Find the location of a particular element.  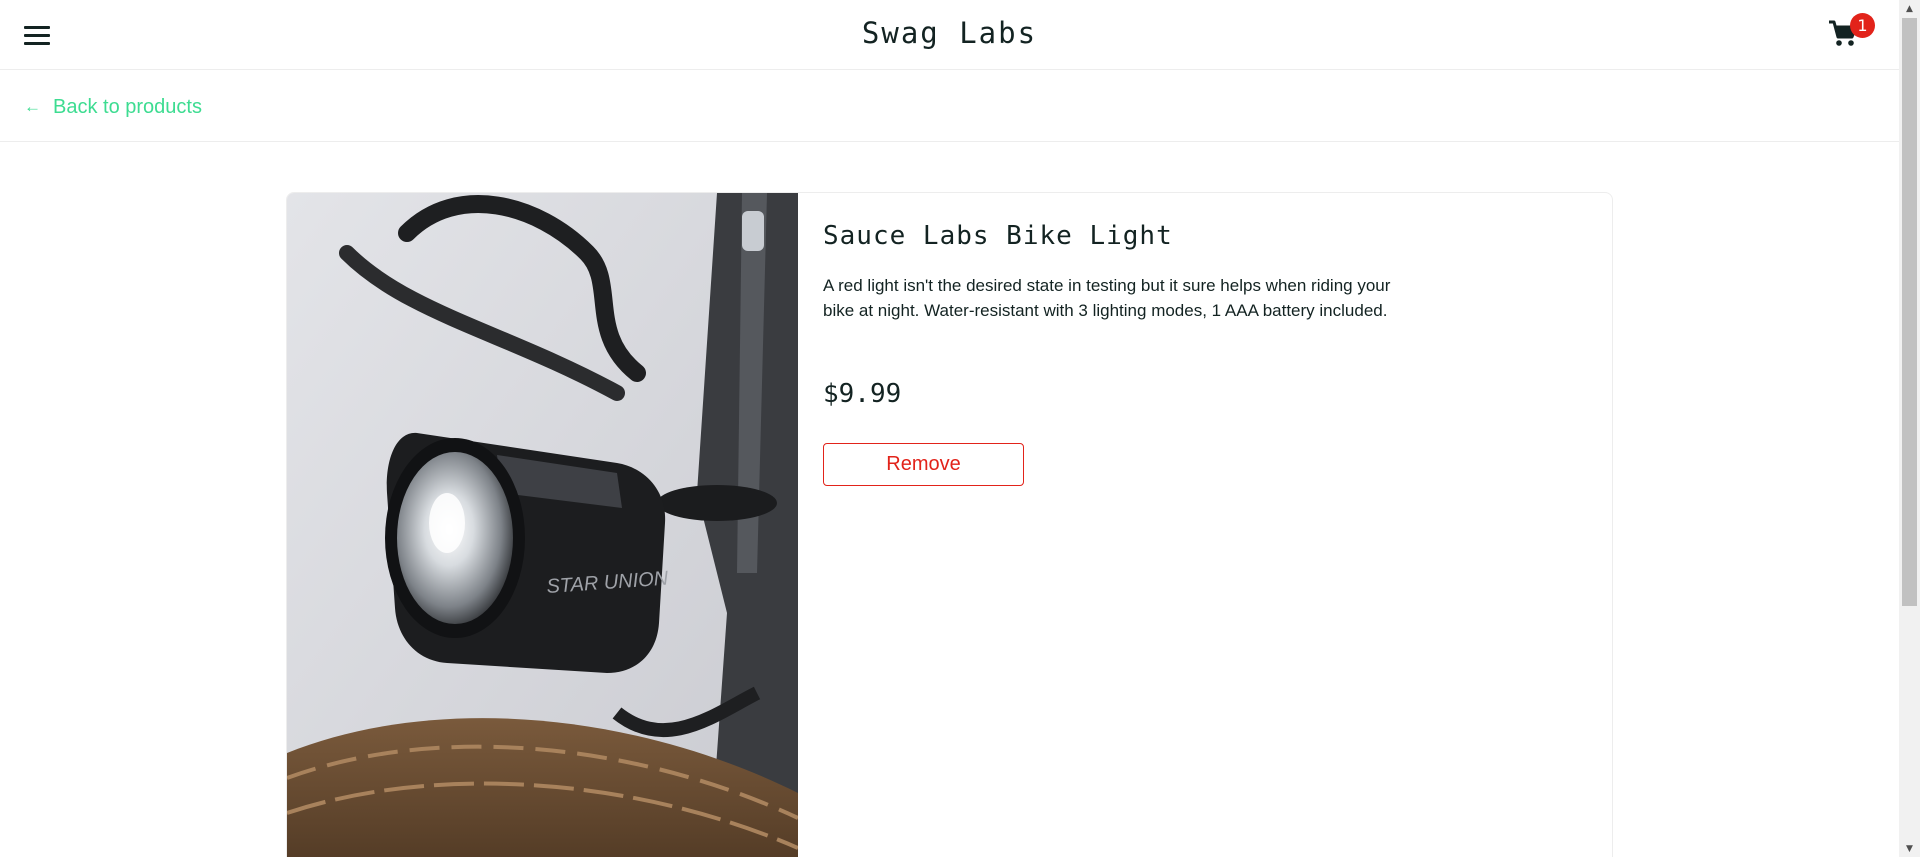

back-to-products-button: ← Back to products is located at coordinates (113, 107).